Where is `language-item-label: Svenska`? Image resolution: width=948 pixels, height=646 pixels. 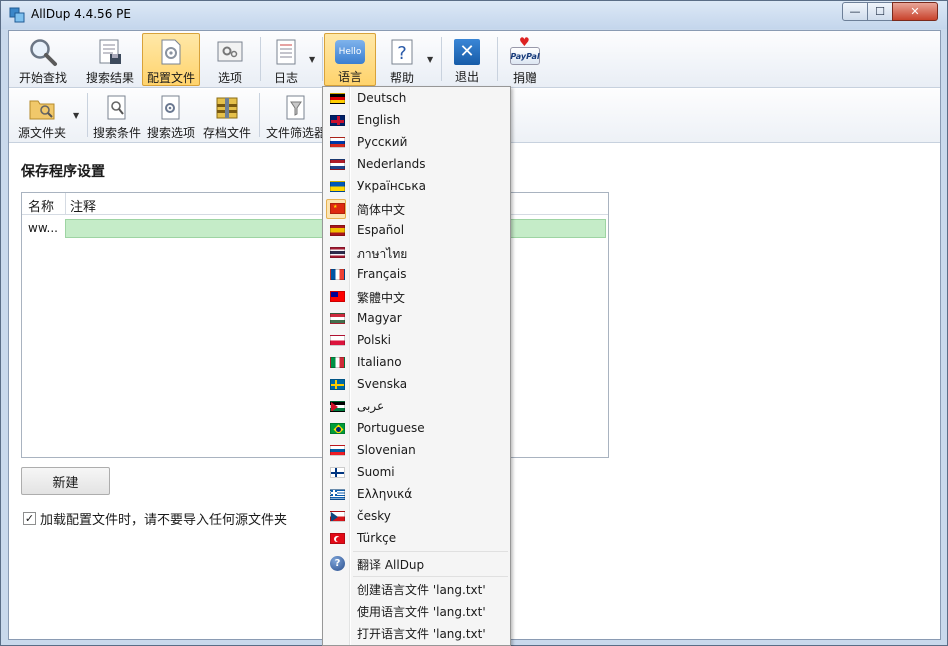
language-item-label: Svenska is located at coordinates (382, 384).